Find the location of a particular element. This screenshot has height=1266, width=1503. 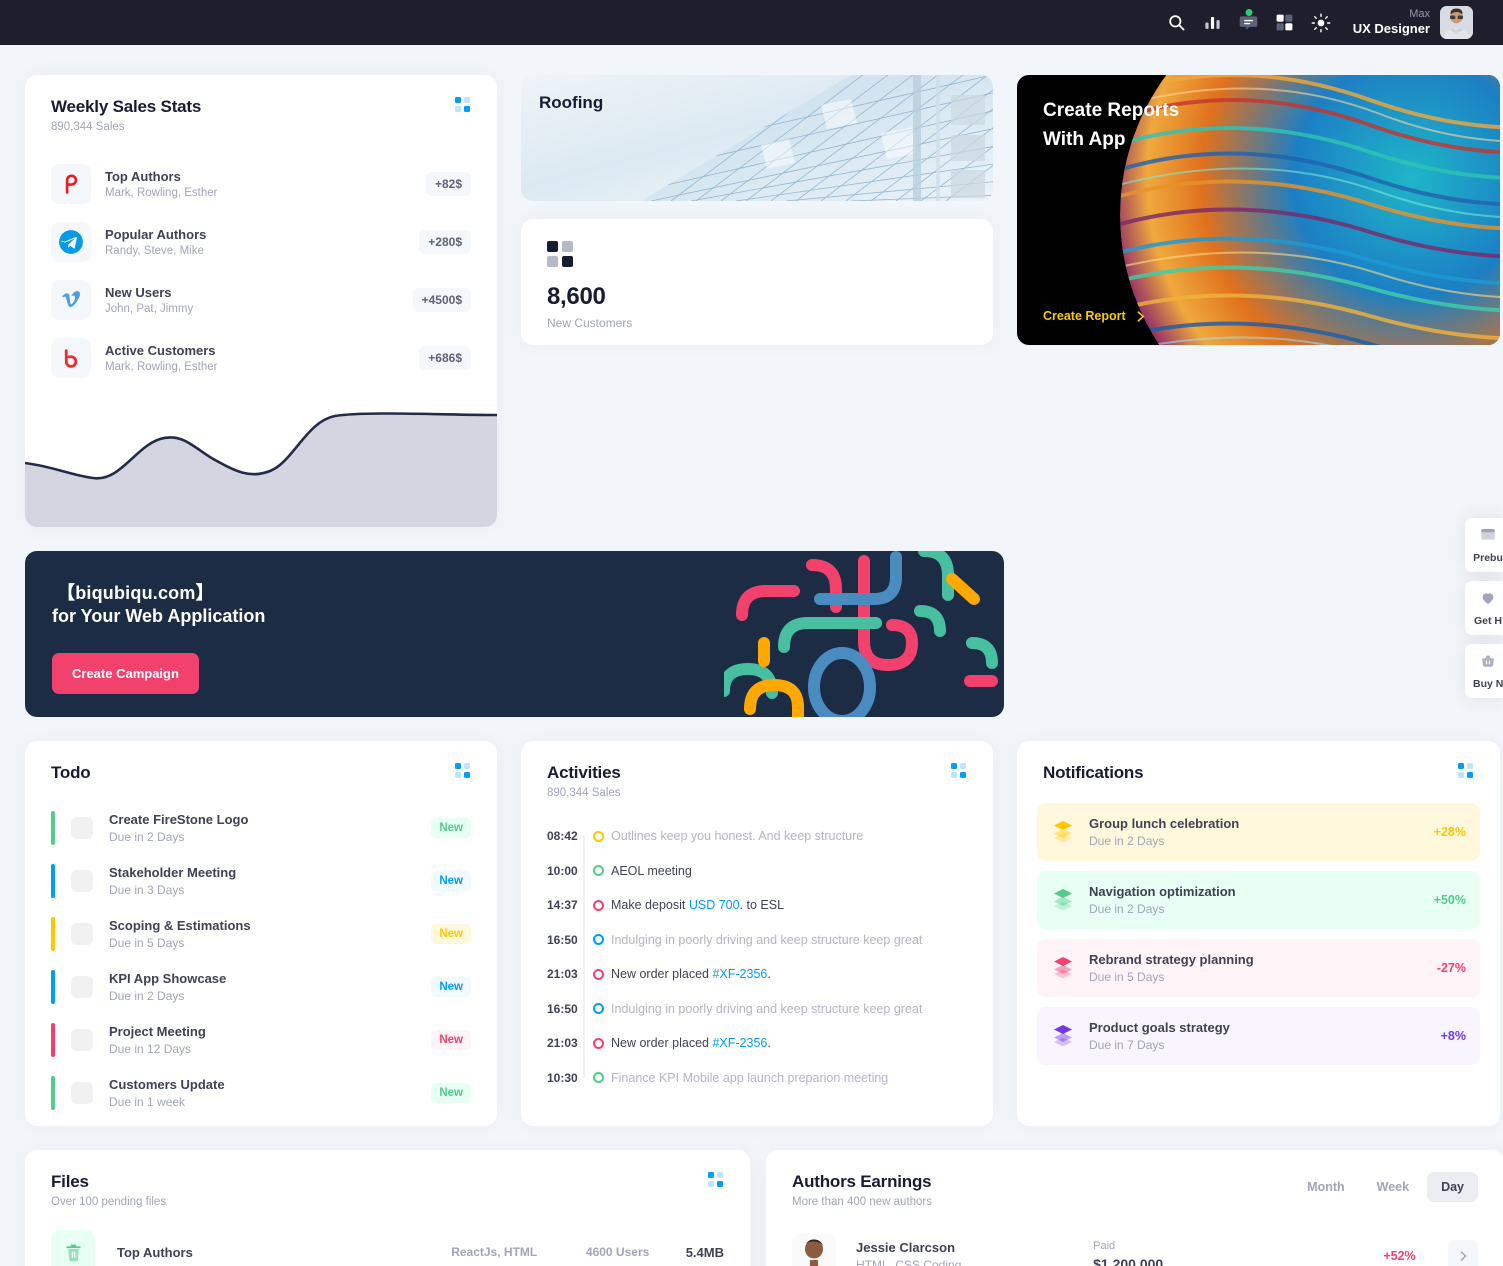

chevron-right-icon is located at coordinates (1463, 1253).